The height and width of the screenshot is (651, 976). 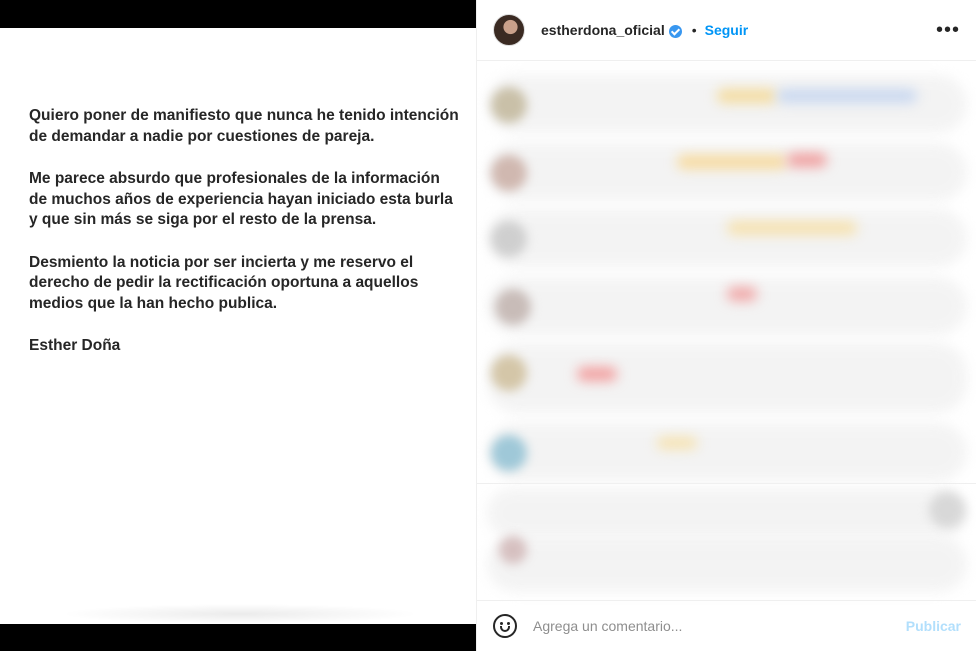 What do you see at coordinates (947, 510) in the screenshot?
I see `blurred-bookmark` at bounding box center [947, 510].